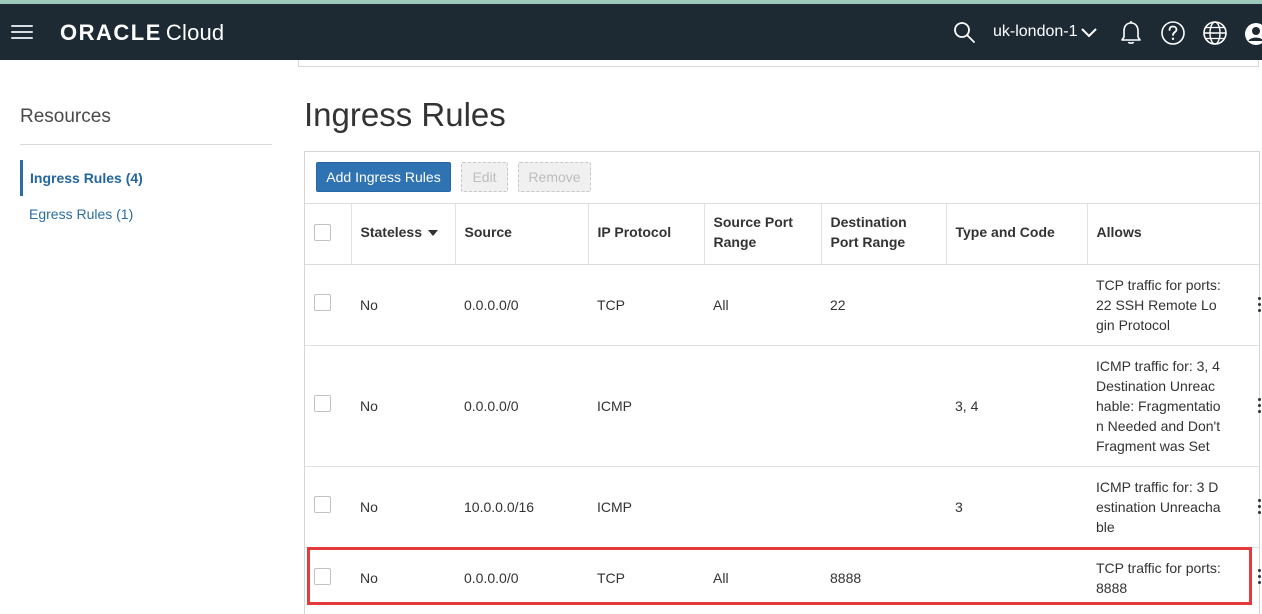 This screenshot has width=1262, height=614. I want to click on brand-cloud-text: Cloud, so click(195, 32).